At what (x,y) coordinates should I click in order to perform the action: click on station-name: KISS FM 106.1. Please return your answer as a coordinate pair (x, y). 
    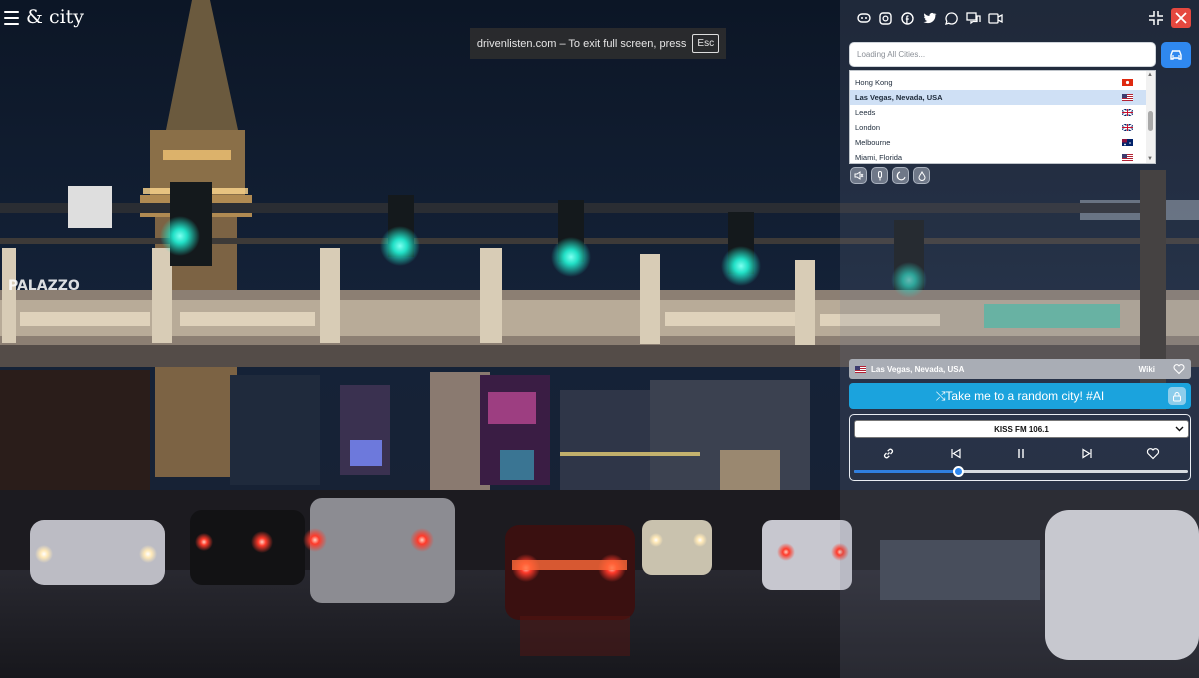
    Looking at the image, I should click on (1021, 429).